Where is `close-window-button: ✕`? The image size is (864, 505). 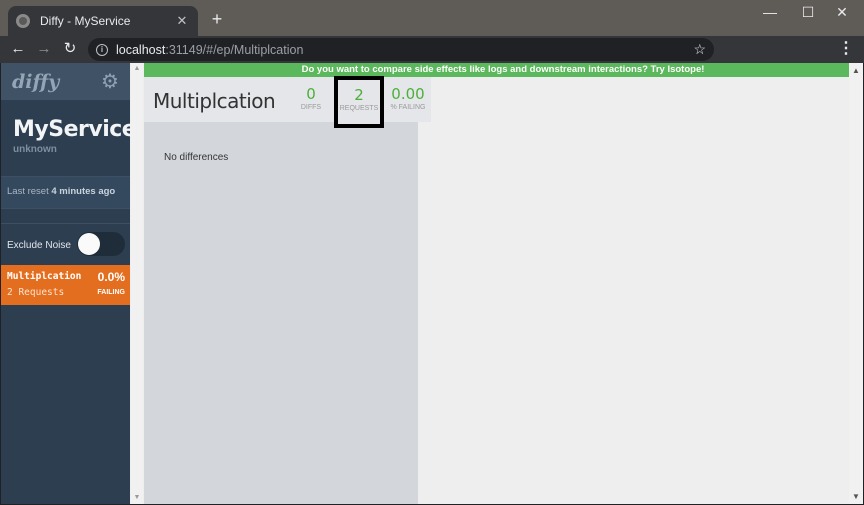
close-window-button: ✕ is located at coordinates (842, 12).